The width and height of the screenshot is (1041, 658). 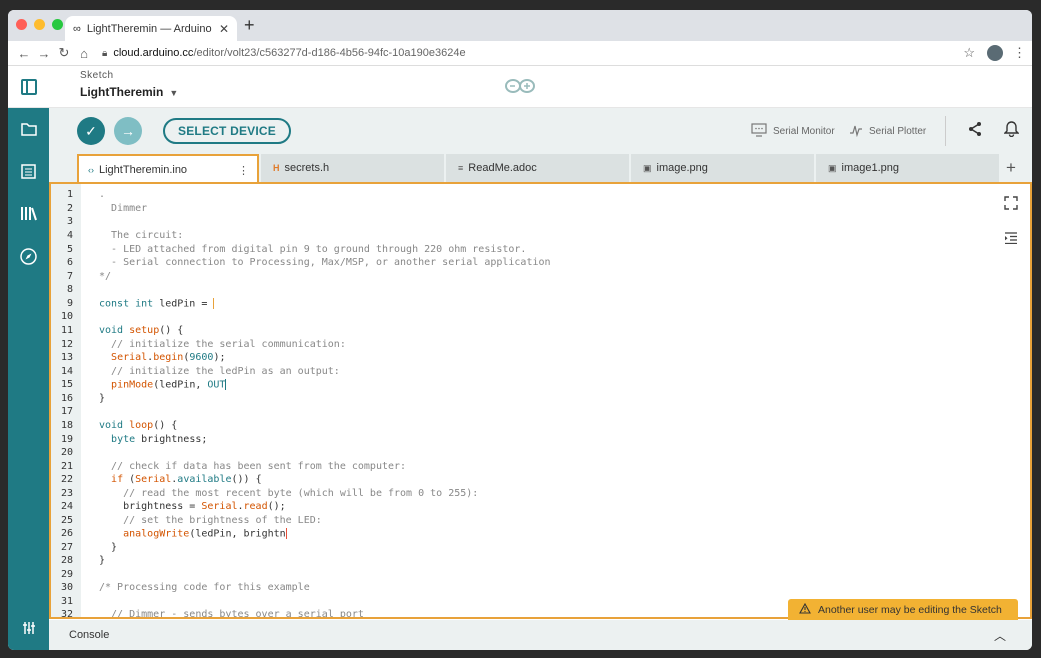 I want to click on sidebar-icon, so click(x=28, y=86).